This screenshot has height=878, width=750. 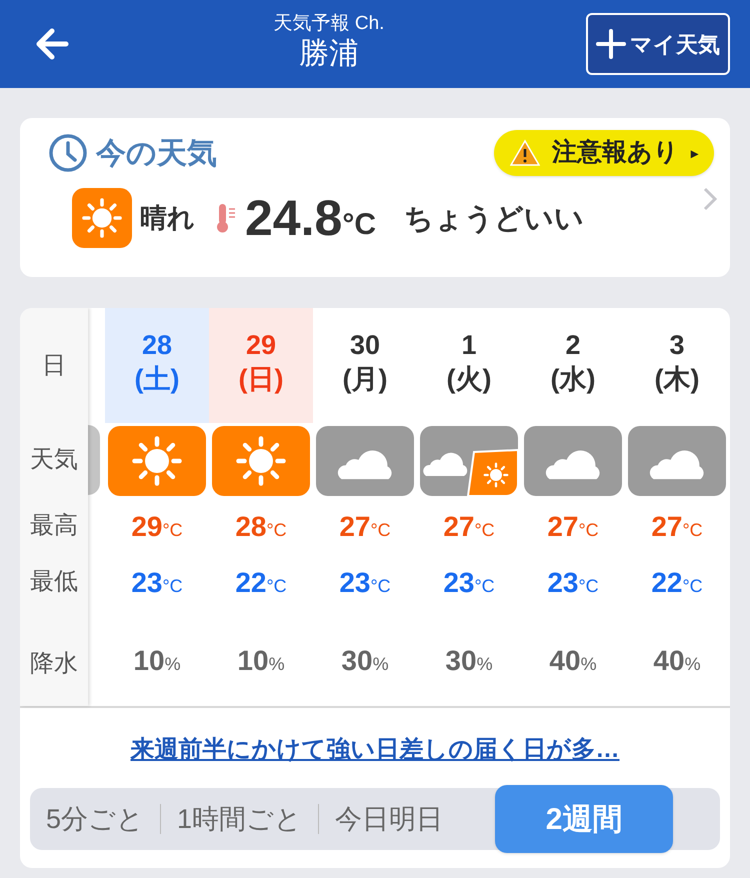 What do you see at coordinates (389, 819) in the screenshot?
I see `view-tab: 今日明日` at bounding box center [389, 819].